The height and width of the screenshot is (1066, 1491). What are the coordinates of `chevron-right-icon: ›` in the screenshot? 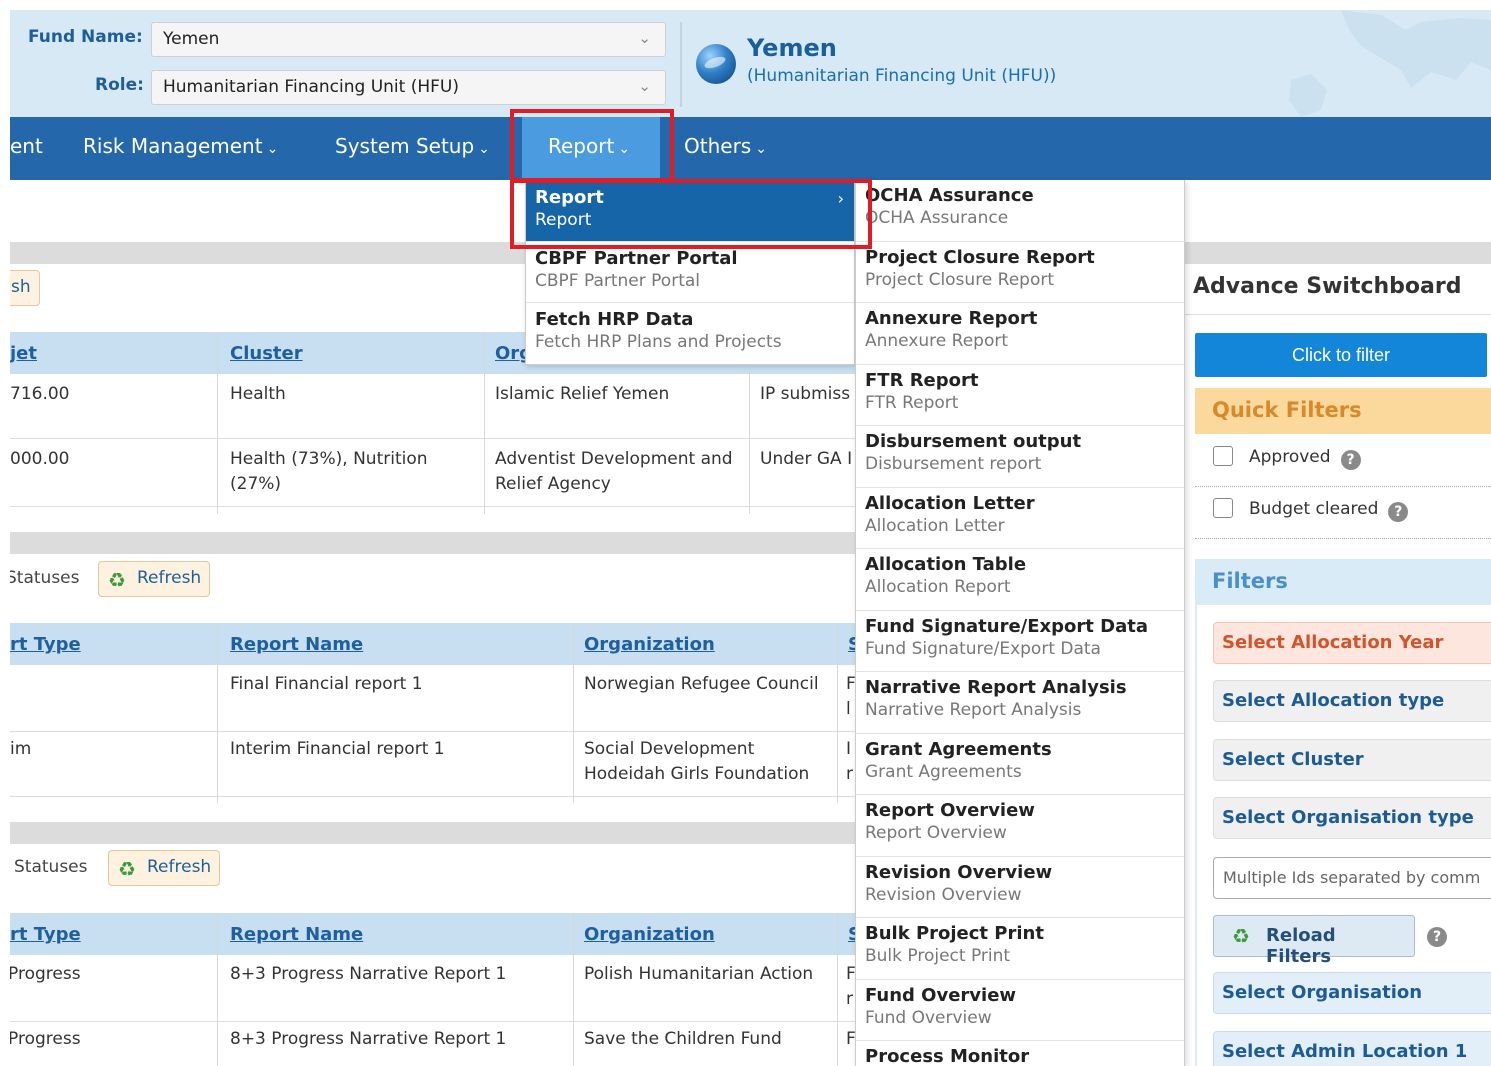 It's located at (840, 198).